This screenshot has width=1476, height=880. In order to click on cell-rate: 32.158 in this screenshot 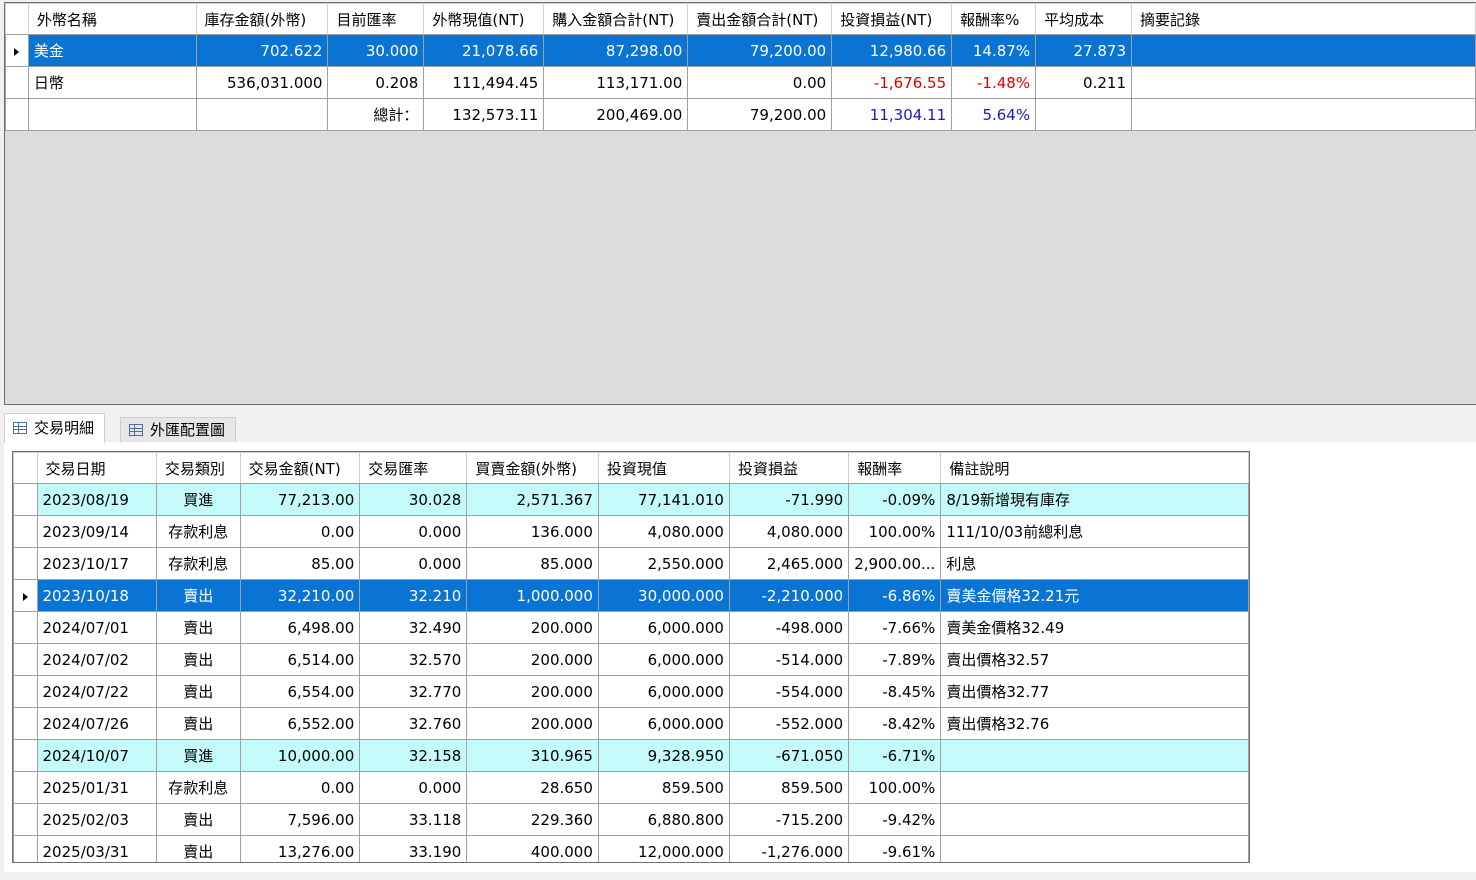, I will do `click(413, 755)`.